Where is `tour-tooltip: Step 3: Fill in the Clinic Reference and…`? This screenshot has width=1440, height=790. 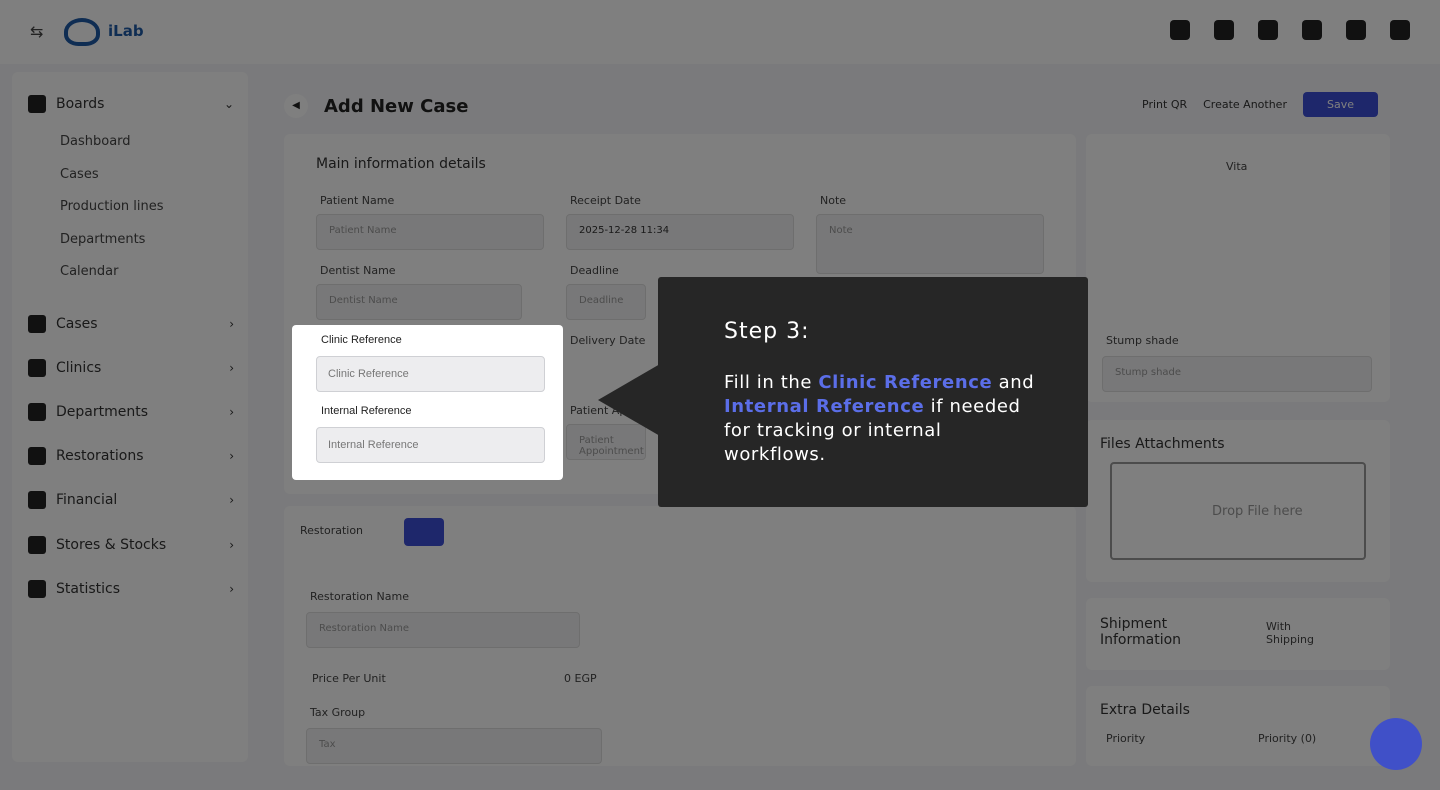 tour-tooltip: Step 3: Fill in the Clinic Reference and… is located at coordinates (873, 392).